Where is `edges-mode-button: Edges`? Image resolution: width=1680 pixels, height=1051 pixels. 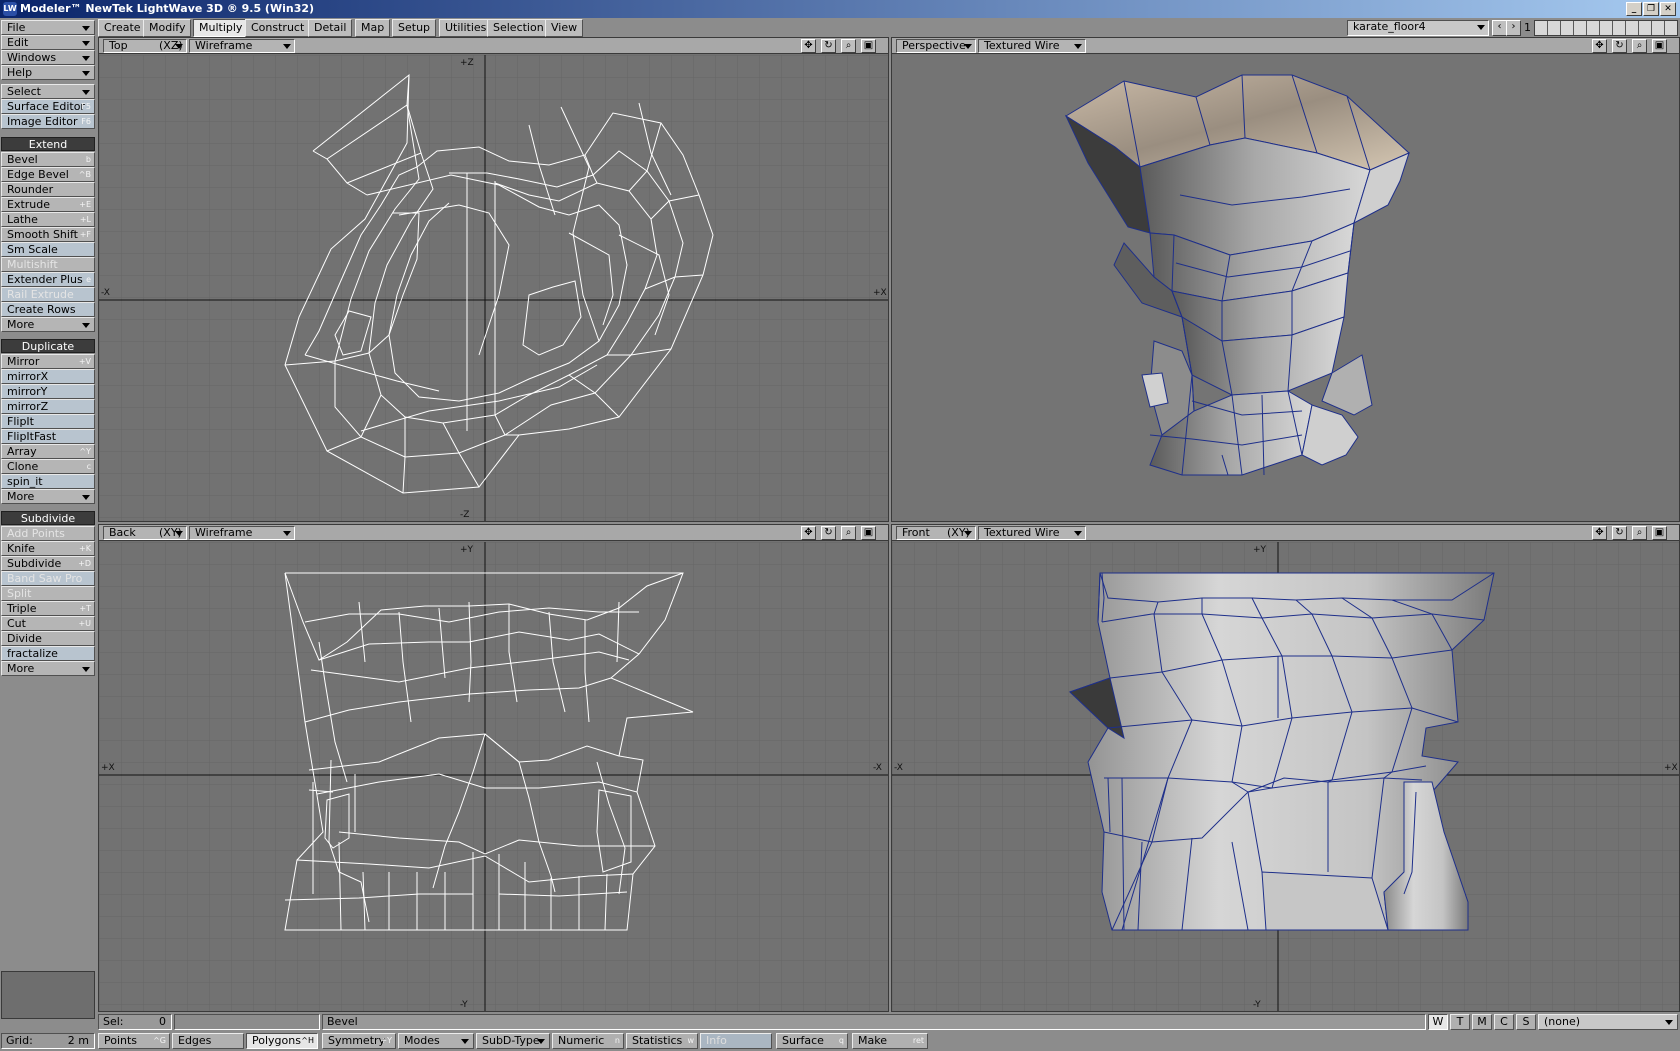
edges-mode-button: Edges is located at coordinates (208, 1041).